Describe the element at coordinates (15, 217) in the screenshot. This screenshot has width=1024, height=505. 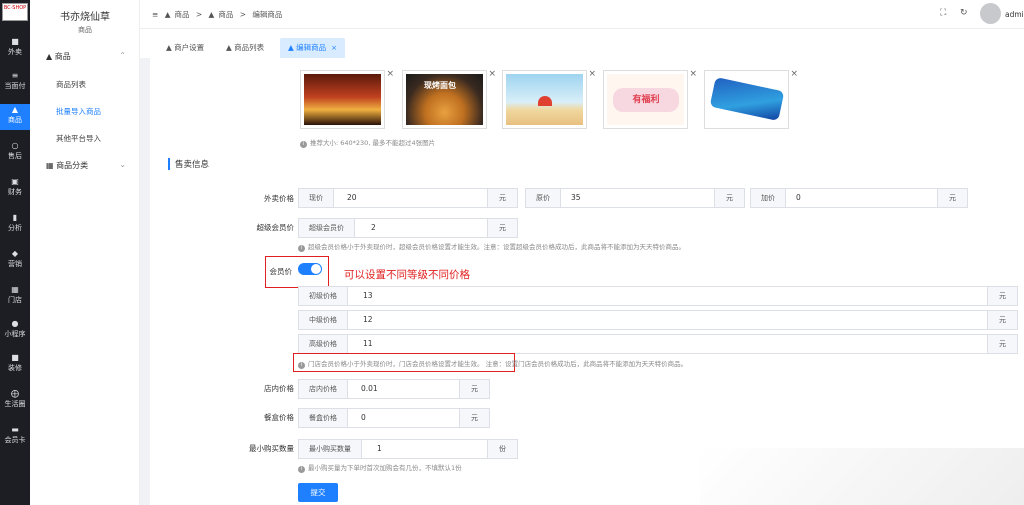
I see `bar-chart-icon: ▮` at that location.